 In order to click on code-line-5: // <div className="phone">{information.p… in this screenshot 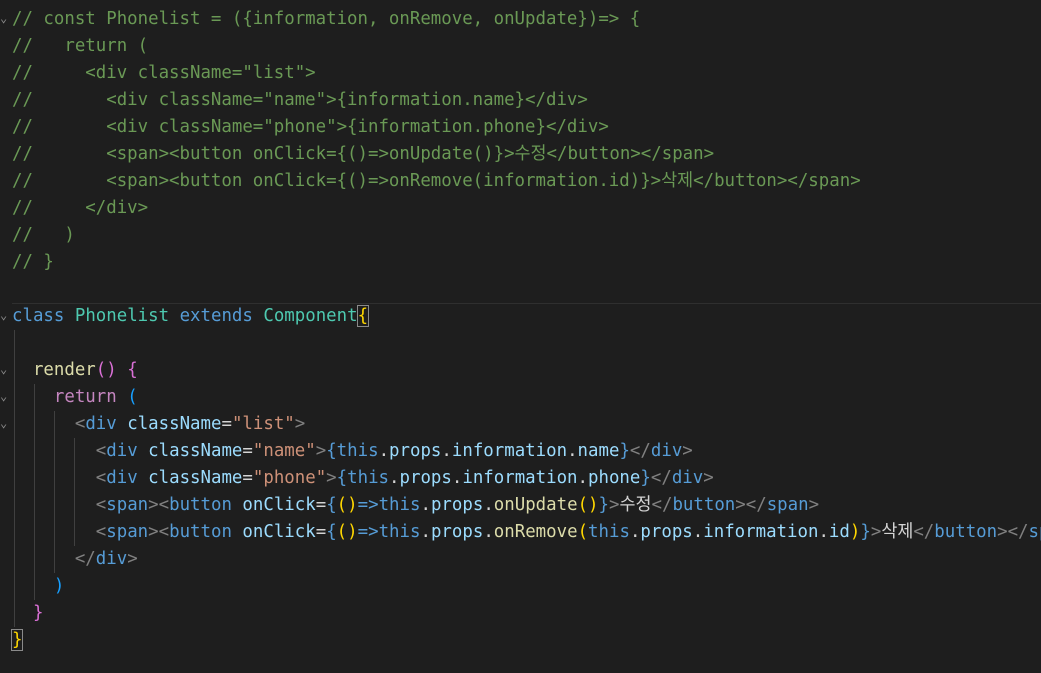, I will do `click(520, 127)`.